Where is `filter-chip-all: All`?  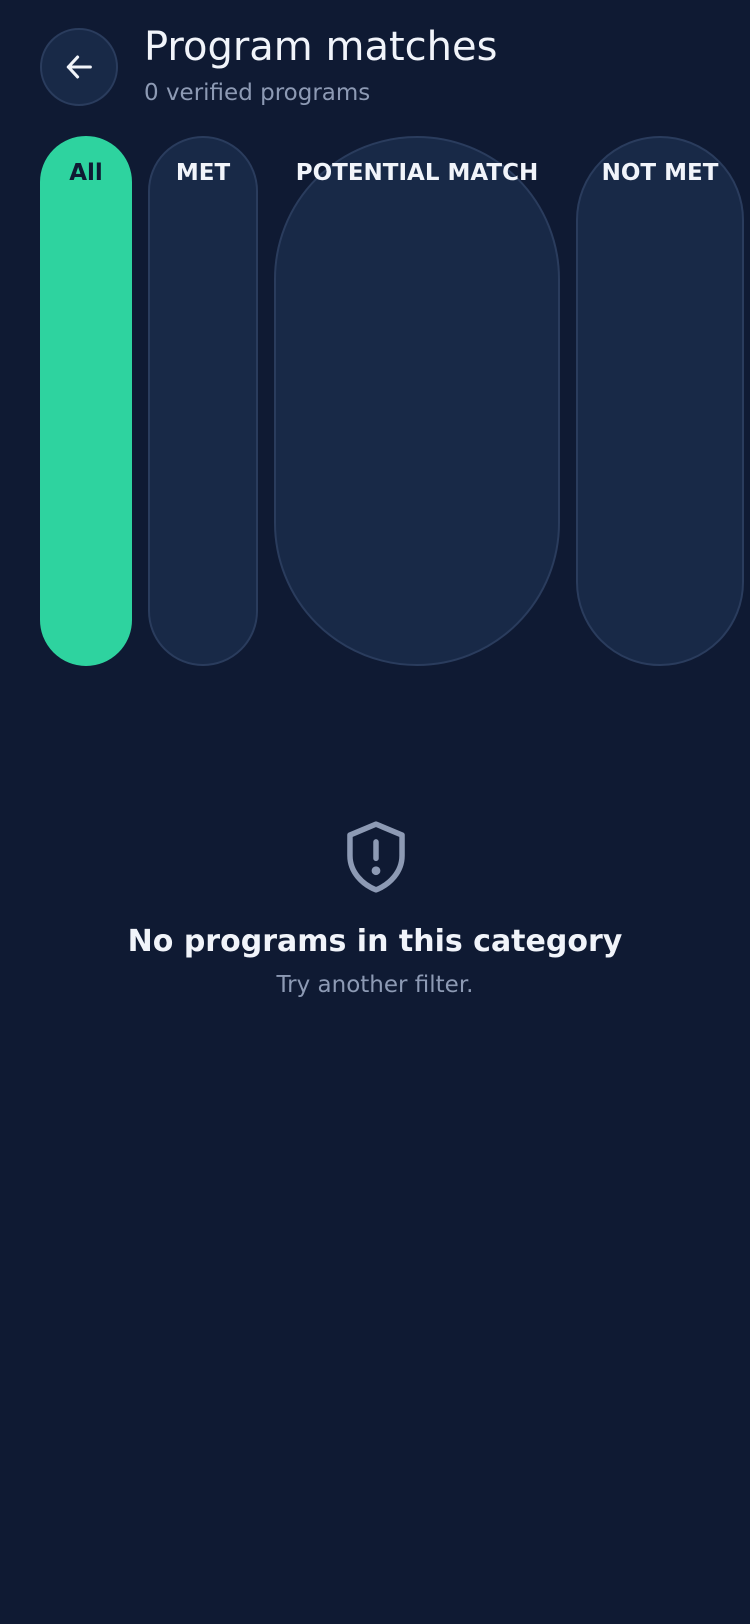 filter-chip-all: All is located at coordinates (86, 401).